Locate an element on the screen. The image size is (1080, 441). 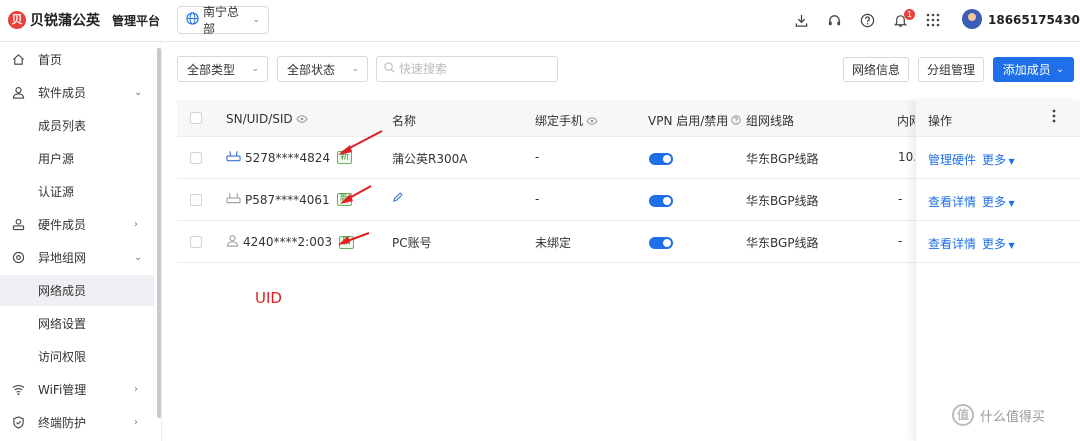
search-box is located at coordinates (467, 69).